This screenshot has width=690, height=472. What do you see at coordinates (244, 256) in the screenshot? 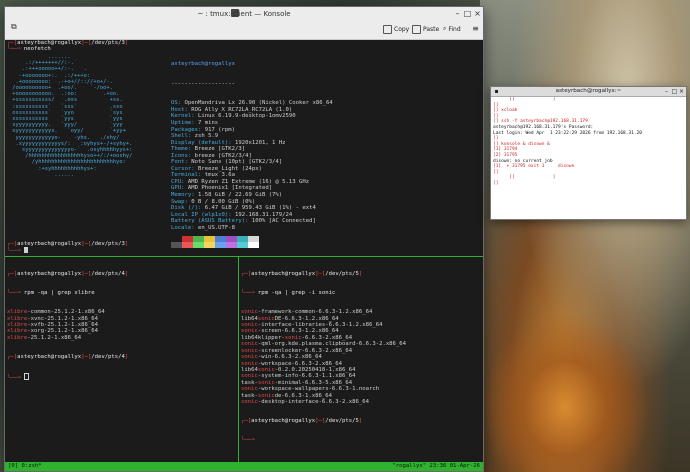
I see `pane-divider-horizontal` at bounding box center [244, 256].